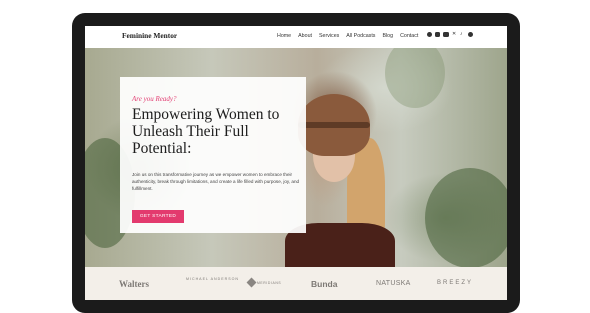 The width and height of the screenshot is (590, 313). What do you see at coordinates (409, 36) in the screenshot?
I see `nav-contact: Contact` at bounding box center [409, 36].